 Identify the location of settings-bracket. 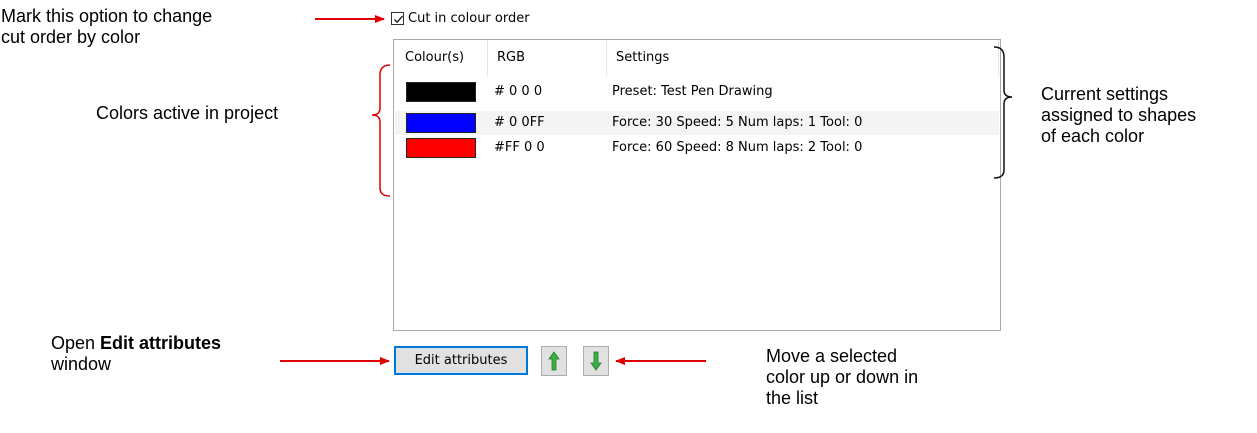
(1003, 112).